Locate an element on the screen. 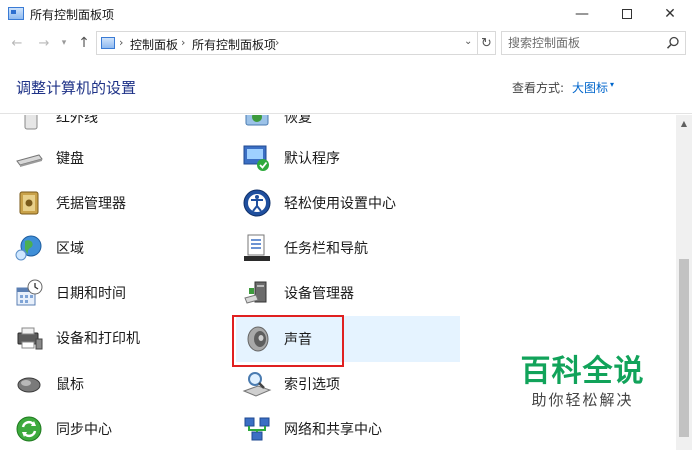 Image resolution: width=692 pixels, height=450 pixels. ease-of-access-icon is located at coordinates (257, 203).